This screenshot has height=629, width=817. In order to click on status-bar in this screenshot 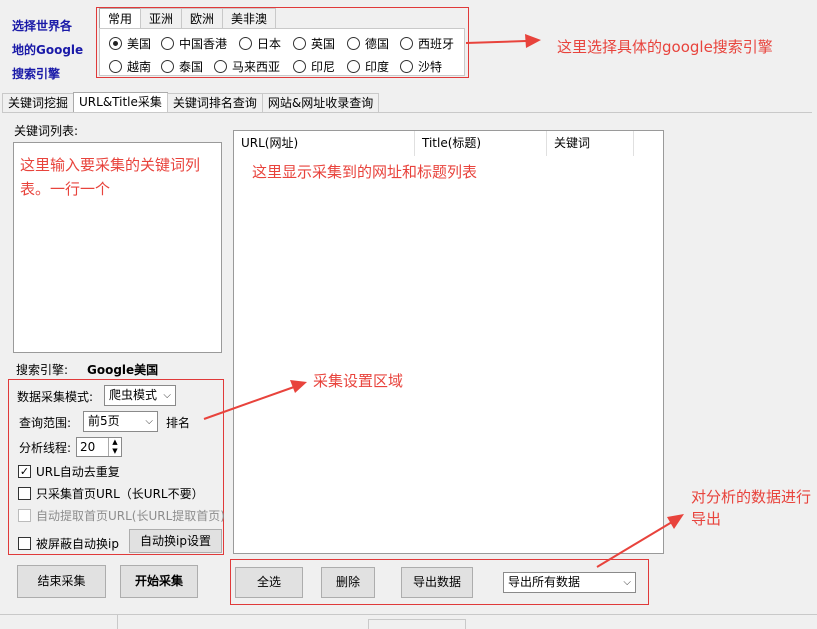, I will do `click(408, 621)`.